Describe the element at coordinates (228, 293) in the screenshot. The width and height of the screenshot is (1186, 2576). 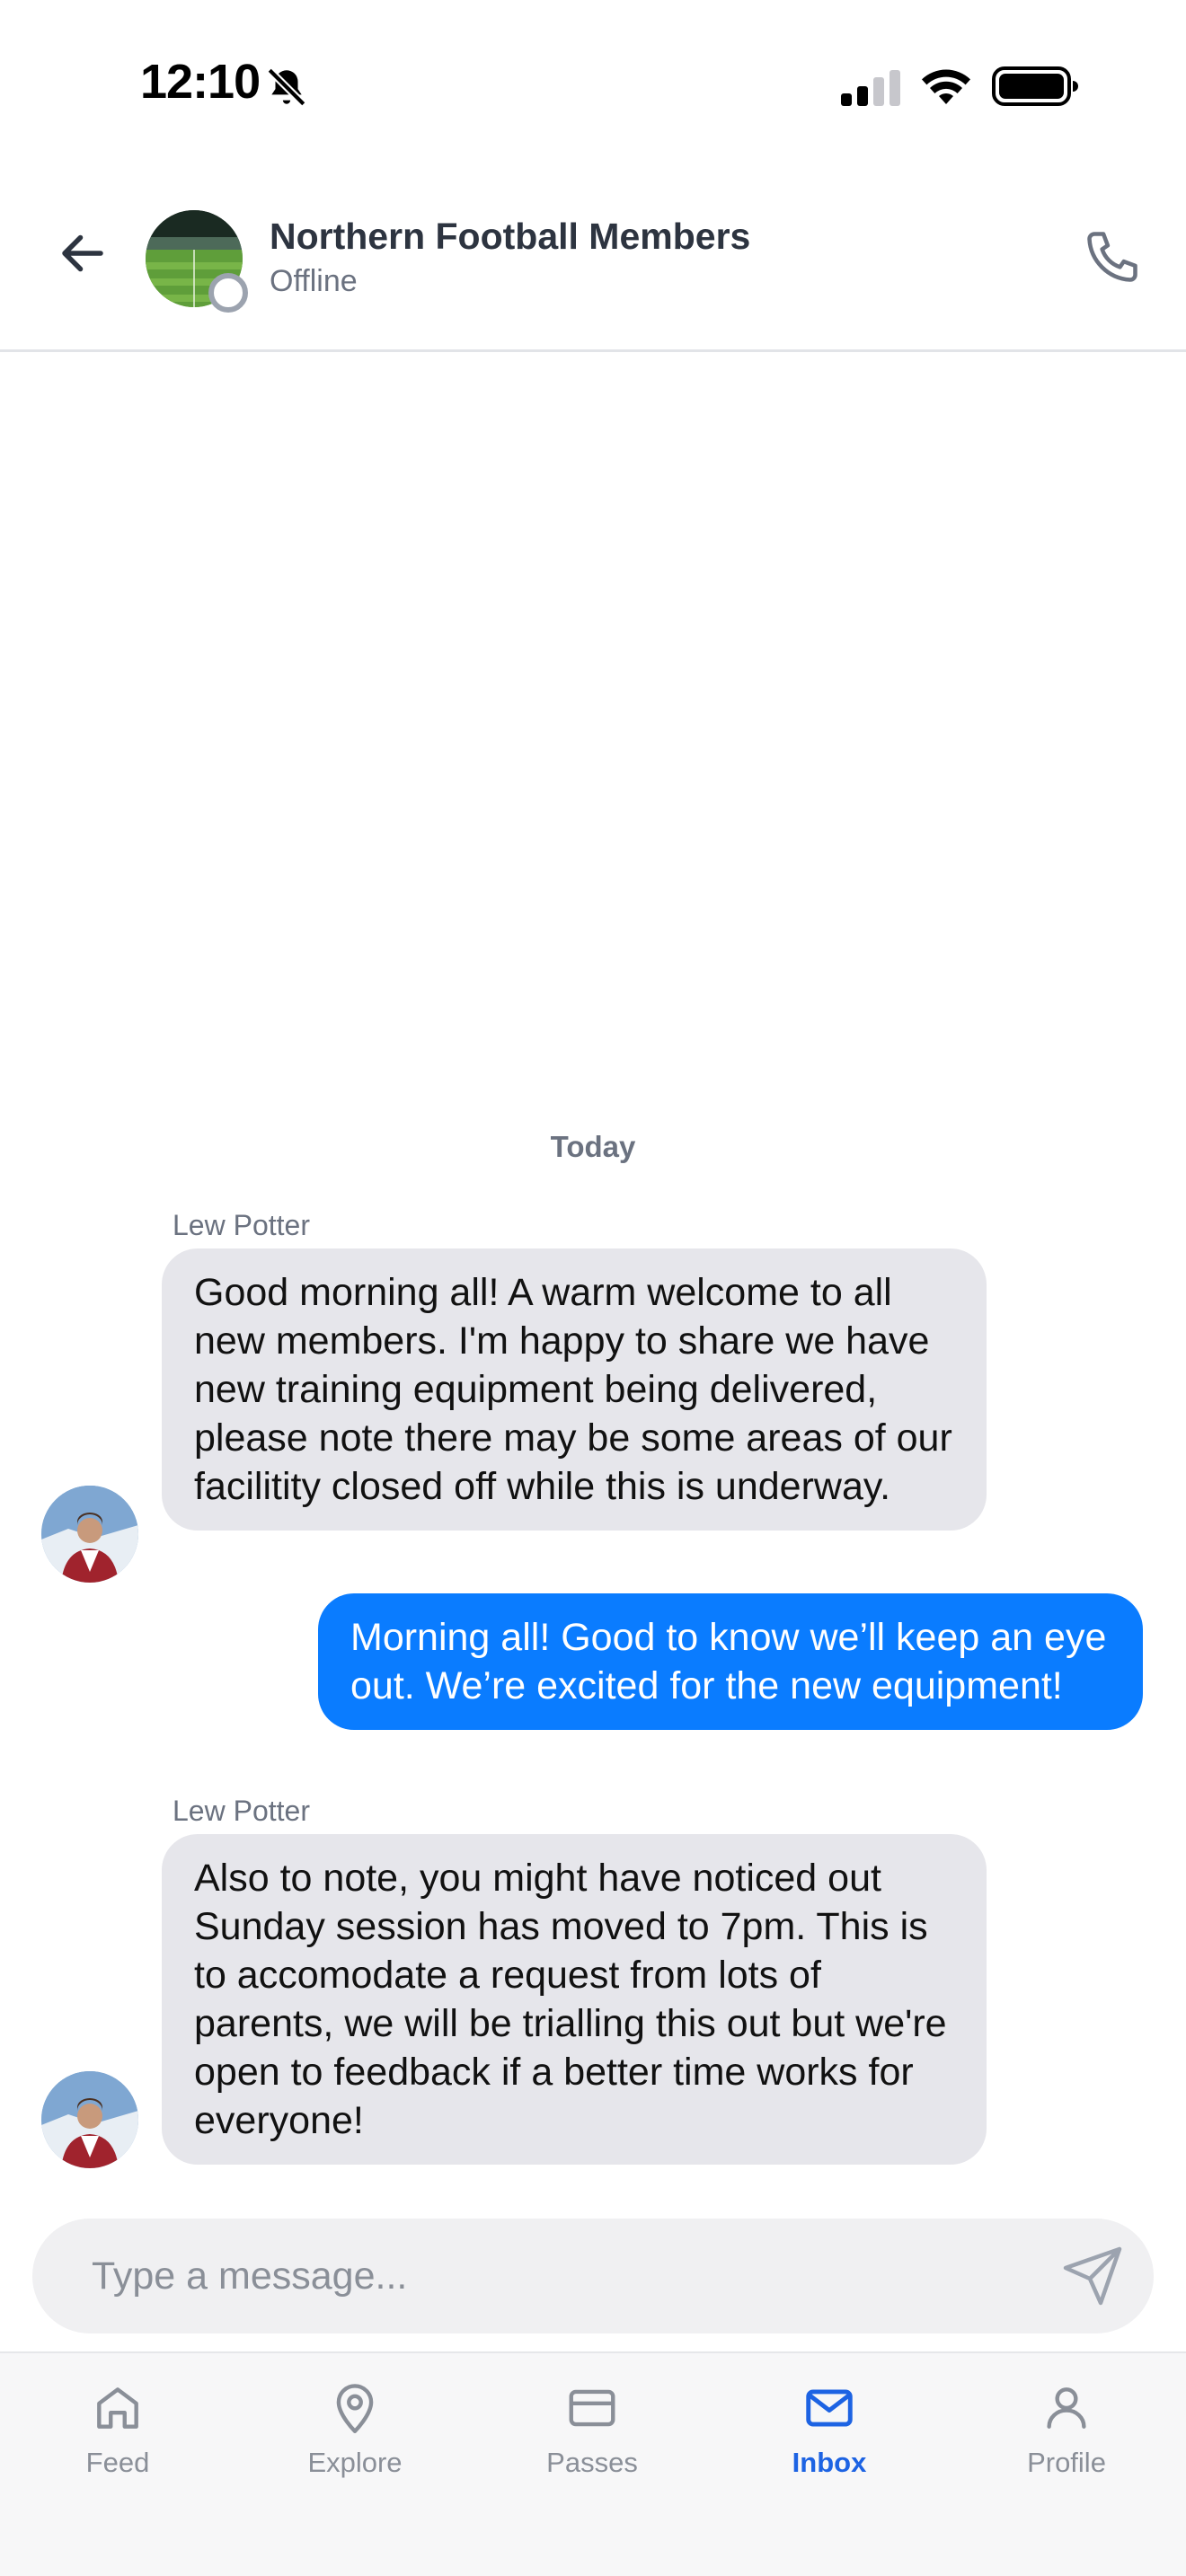
I see `presence-indicator` at that location.